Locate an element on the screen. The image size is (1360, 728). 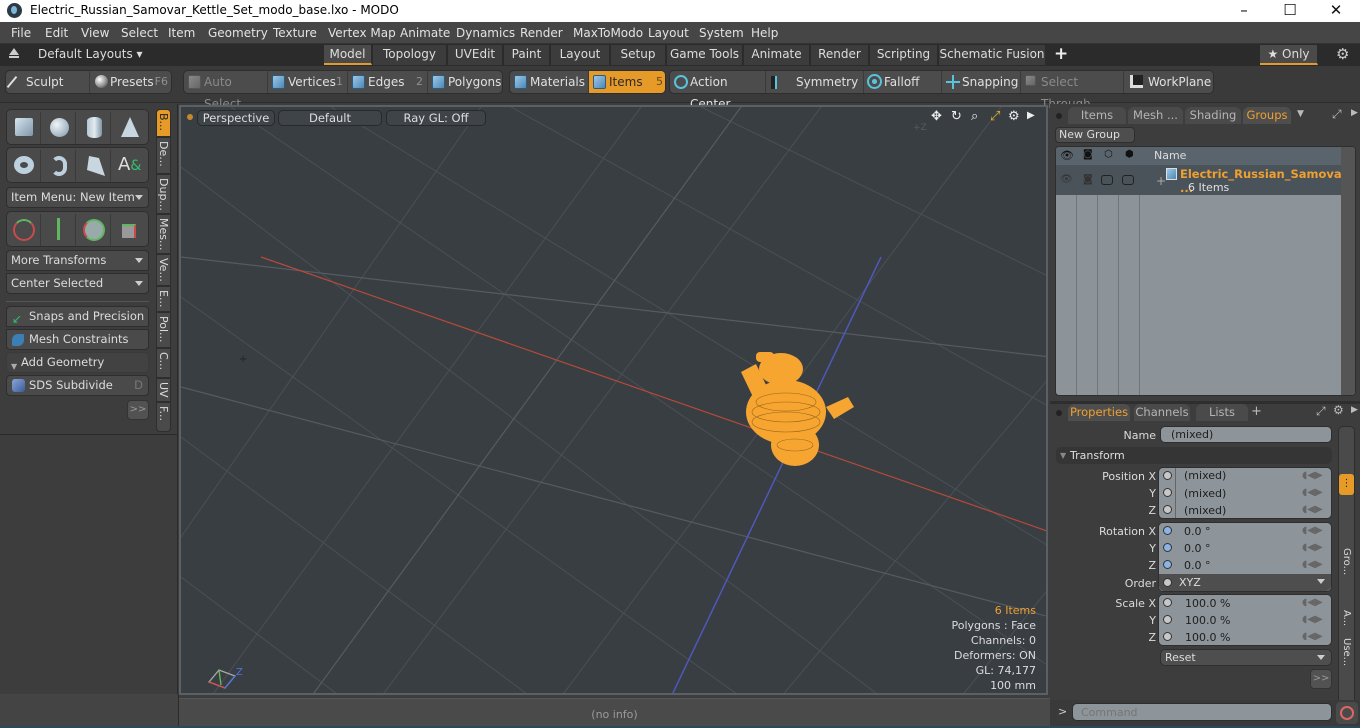
visibility-column-icon: 👁 is located at coordinates (1067, 155).